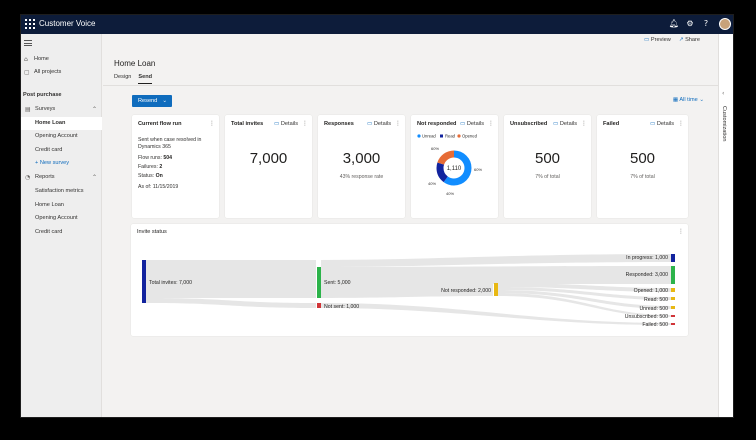 Image resolution: width=756 pixels, height=440 pixels. Describe the element at coordinates (672, 43) in the screenshot. I see `command-bar: ▭ Preview ↗ Share` at that location.